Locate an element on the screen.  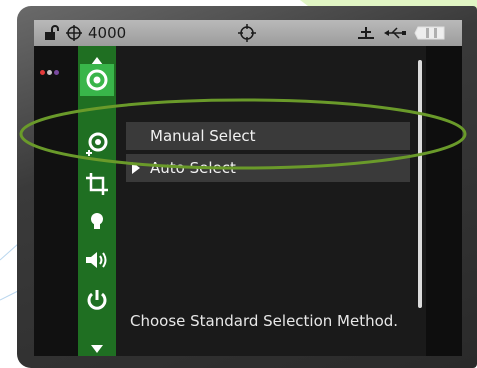
menu-item-auto-select: Auto Select is located at coordinates (268, 168).